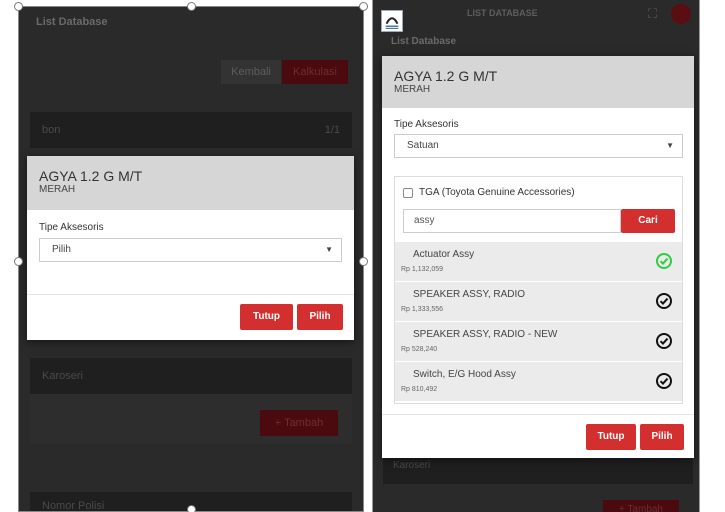  What do you see at coordinates (512, 221) in the screenshot?
I see `search-input: assy` at bounding box center [512, 221].